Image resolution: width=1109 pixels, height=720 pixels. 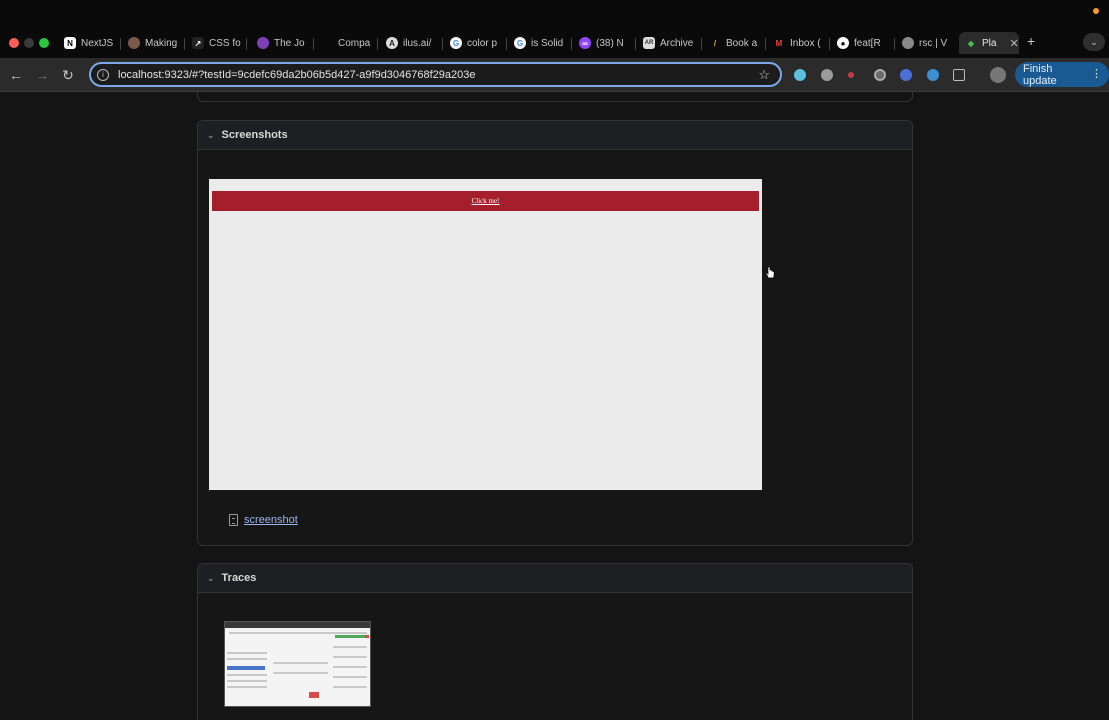 What do you see at coordinates (1040, 74) in the screenshot?
I see `finish-update-label: Finish update` at bounding box center [1040, 74].